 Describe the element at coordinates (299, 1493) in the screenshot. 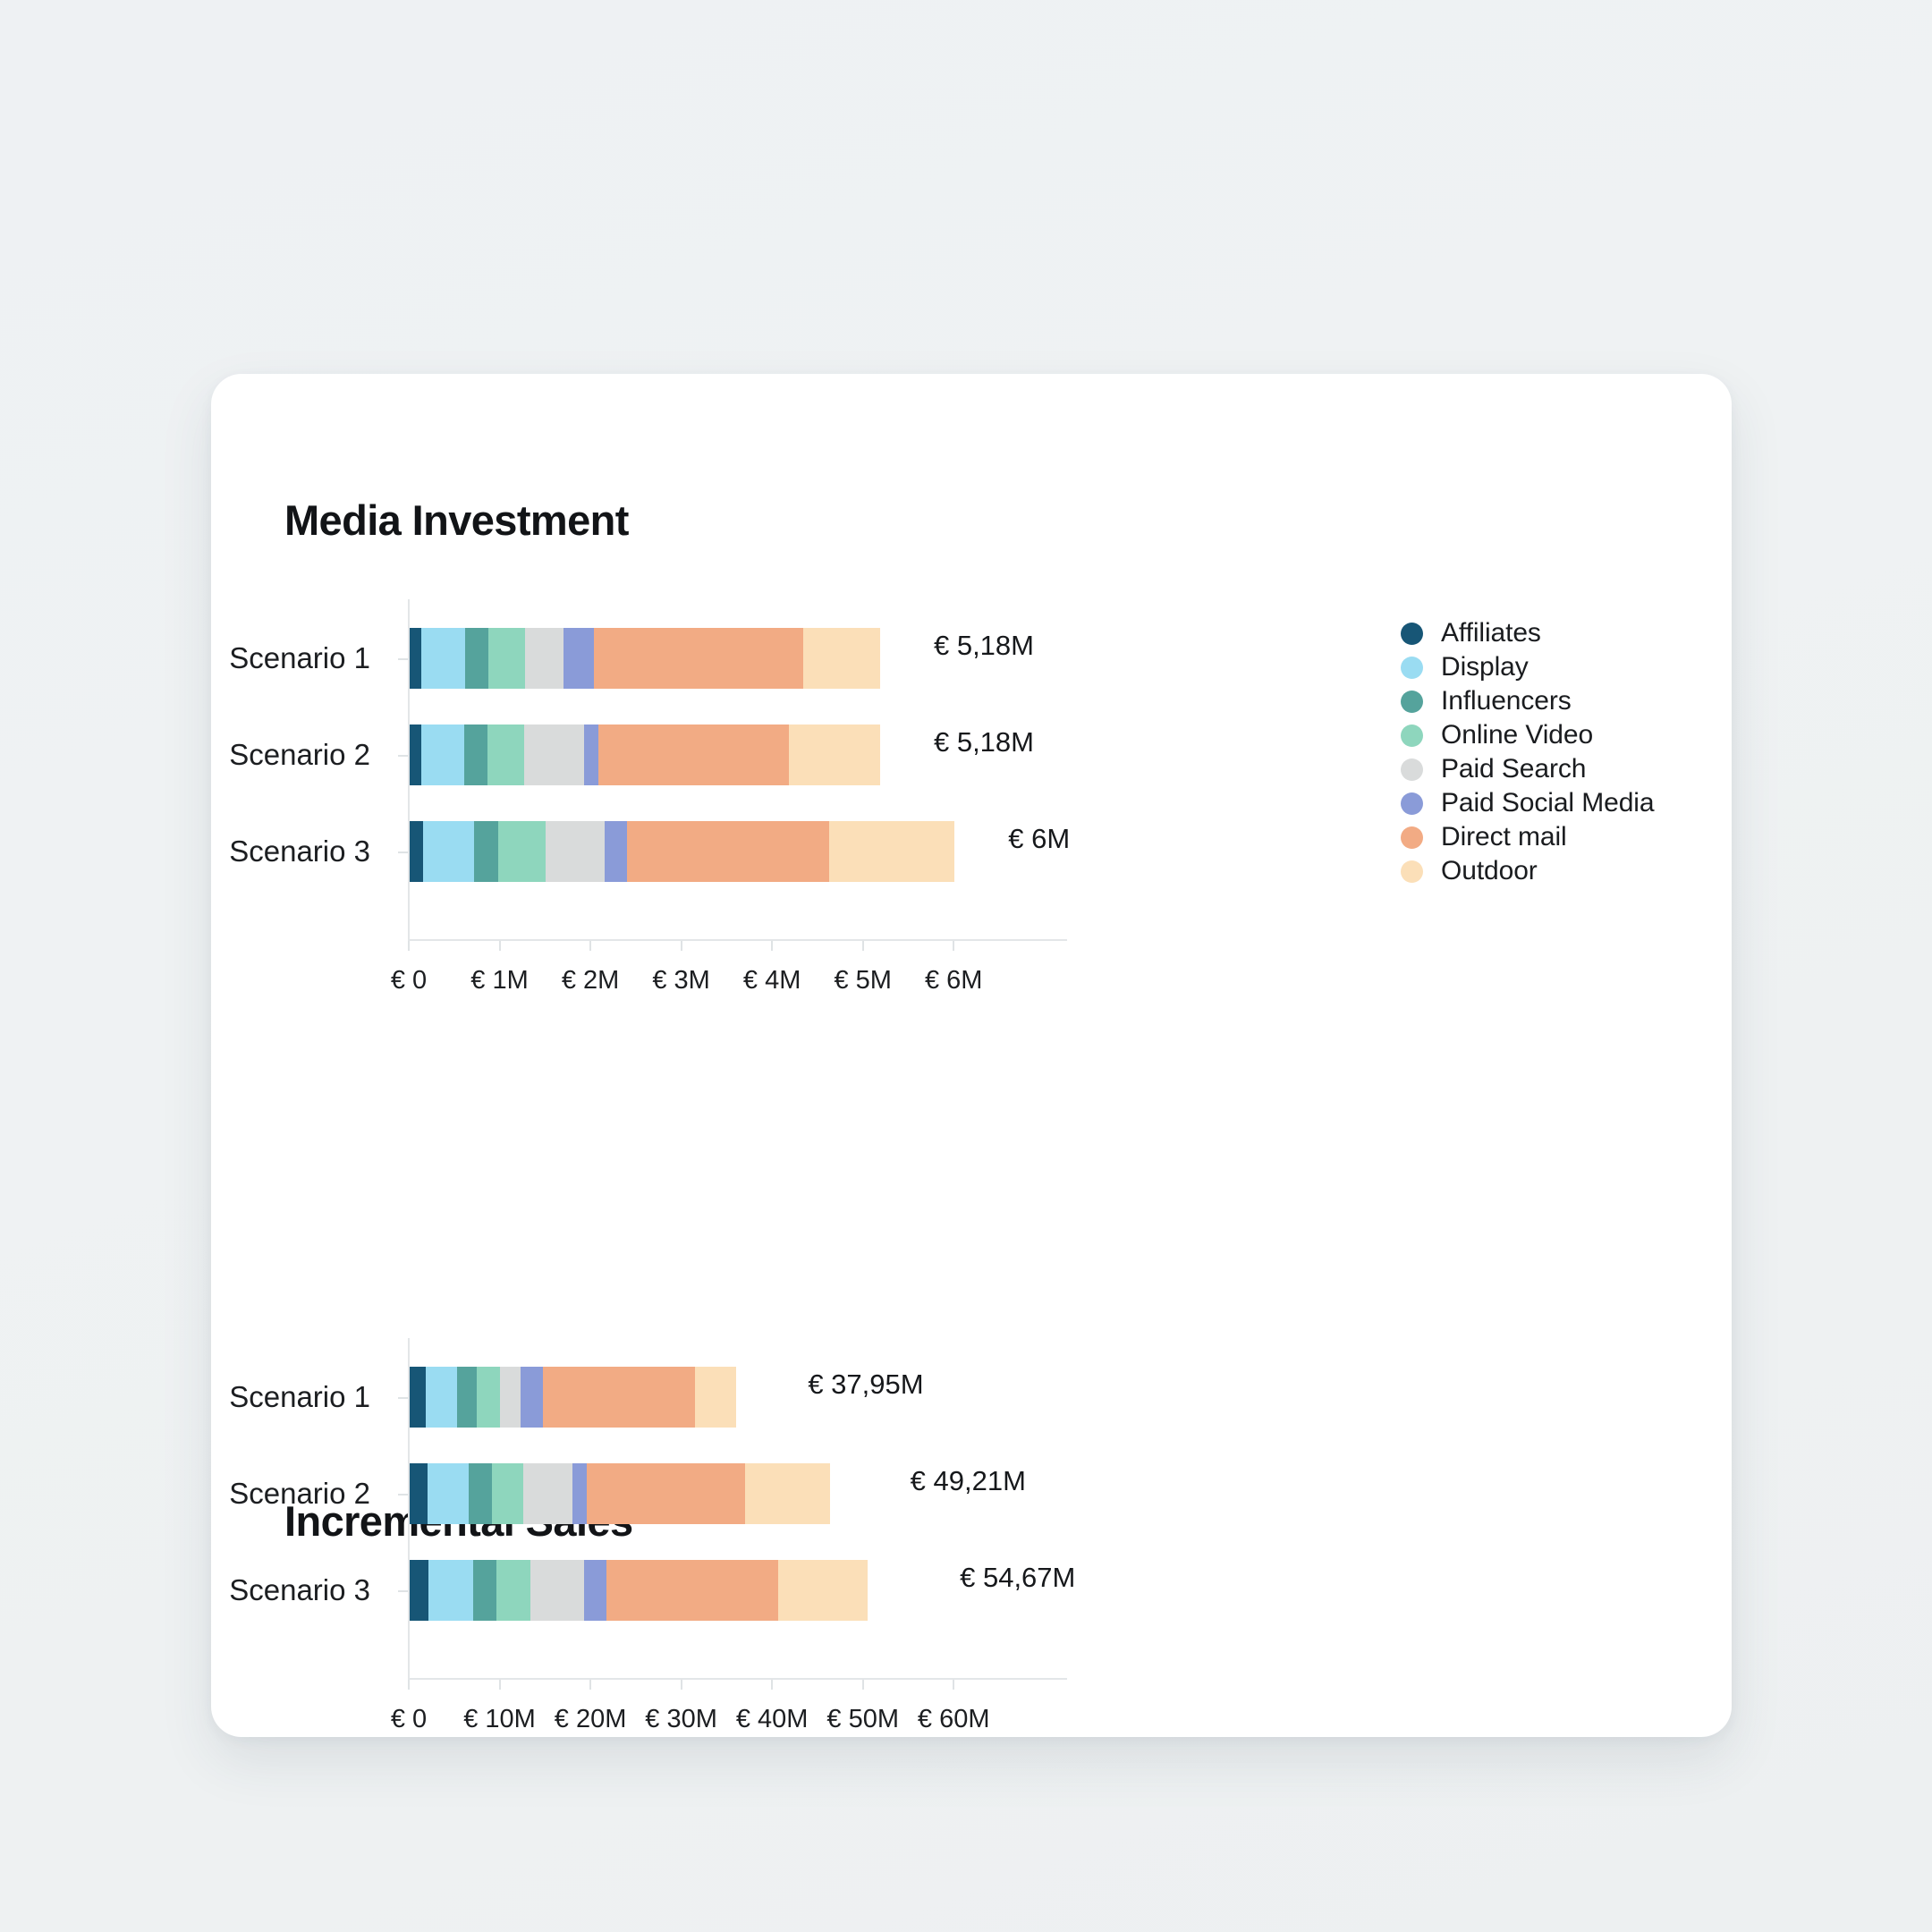

I see `category-label: Scenario 2` at that location.